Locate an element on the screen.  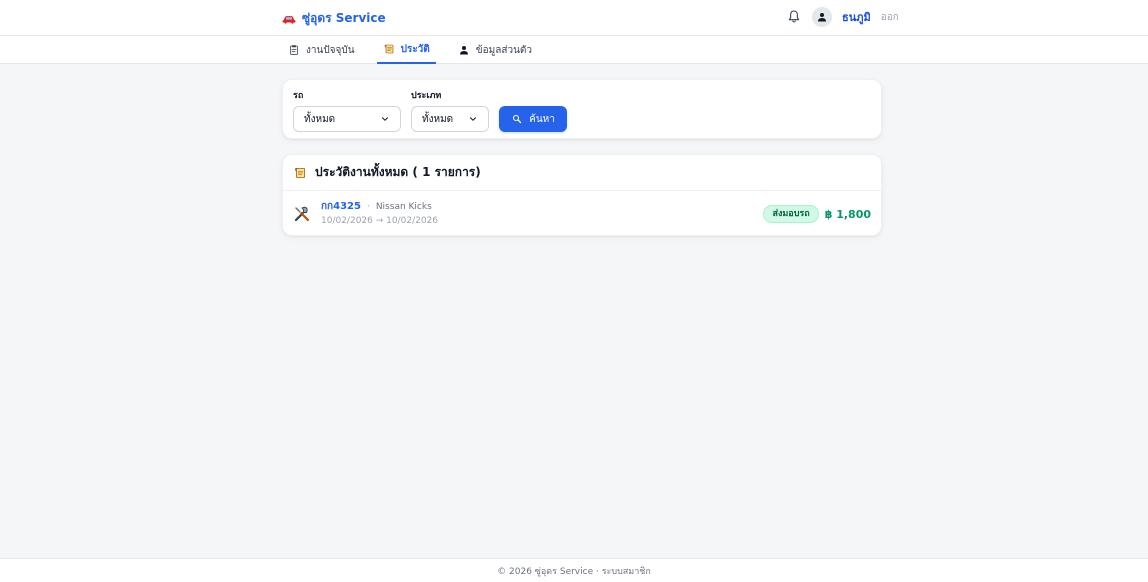
amount: ฿ 1,800 is located at coordinates (847, 214).